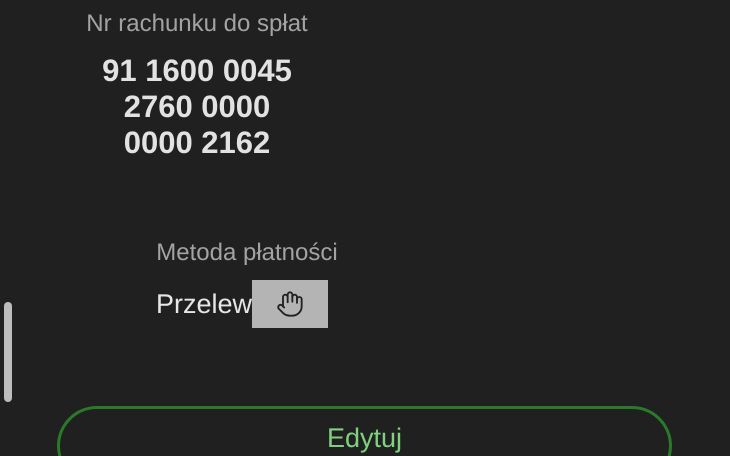  I want to click on account-label: Nr rachunku do spłat, so click(197, 24).